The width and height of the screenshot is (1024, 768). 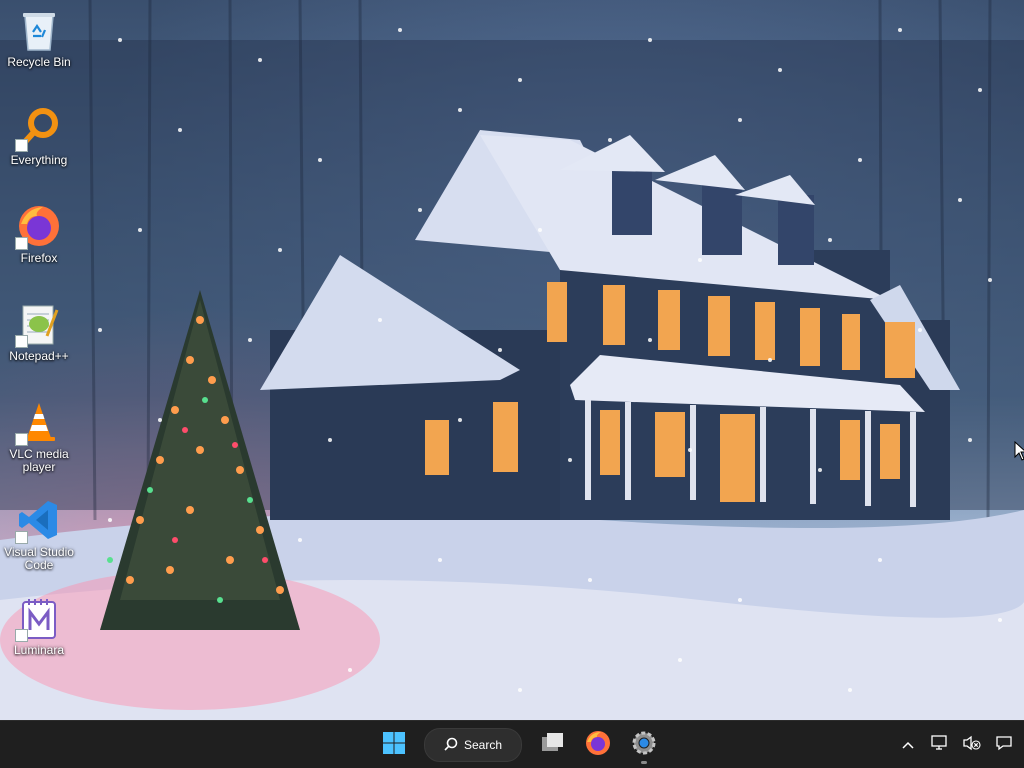 What do you see at coordinates (39, 30) in the screenshot?
I see `recycle-bin-icon` at bounding box center [39, 30].